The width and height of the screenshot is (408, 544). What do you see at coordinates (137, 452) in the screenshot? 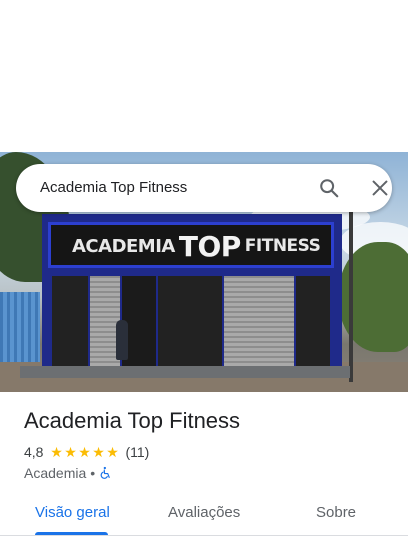
I see `review-count: (11)` at bounding box center [137, 452].